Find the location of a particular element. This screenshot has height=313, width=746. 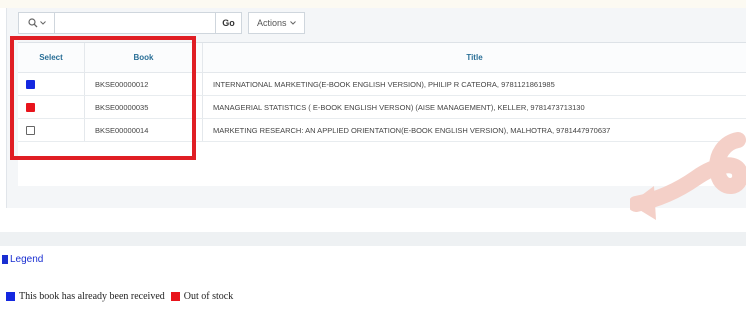

received-swatch is located at coordinates (10, 296).